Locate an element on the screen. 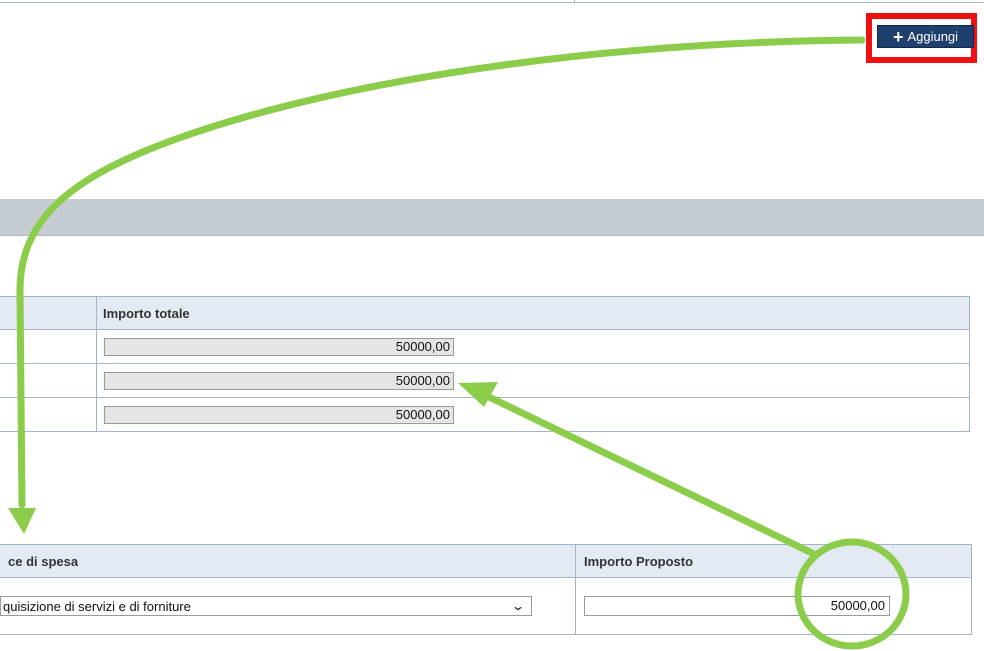 Image resolution: width=984 pixels, height=651 pixels. column-header-importo-totale: Importo totale is located at coordinates (533, 313).